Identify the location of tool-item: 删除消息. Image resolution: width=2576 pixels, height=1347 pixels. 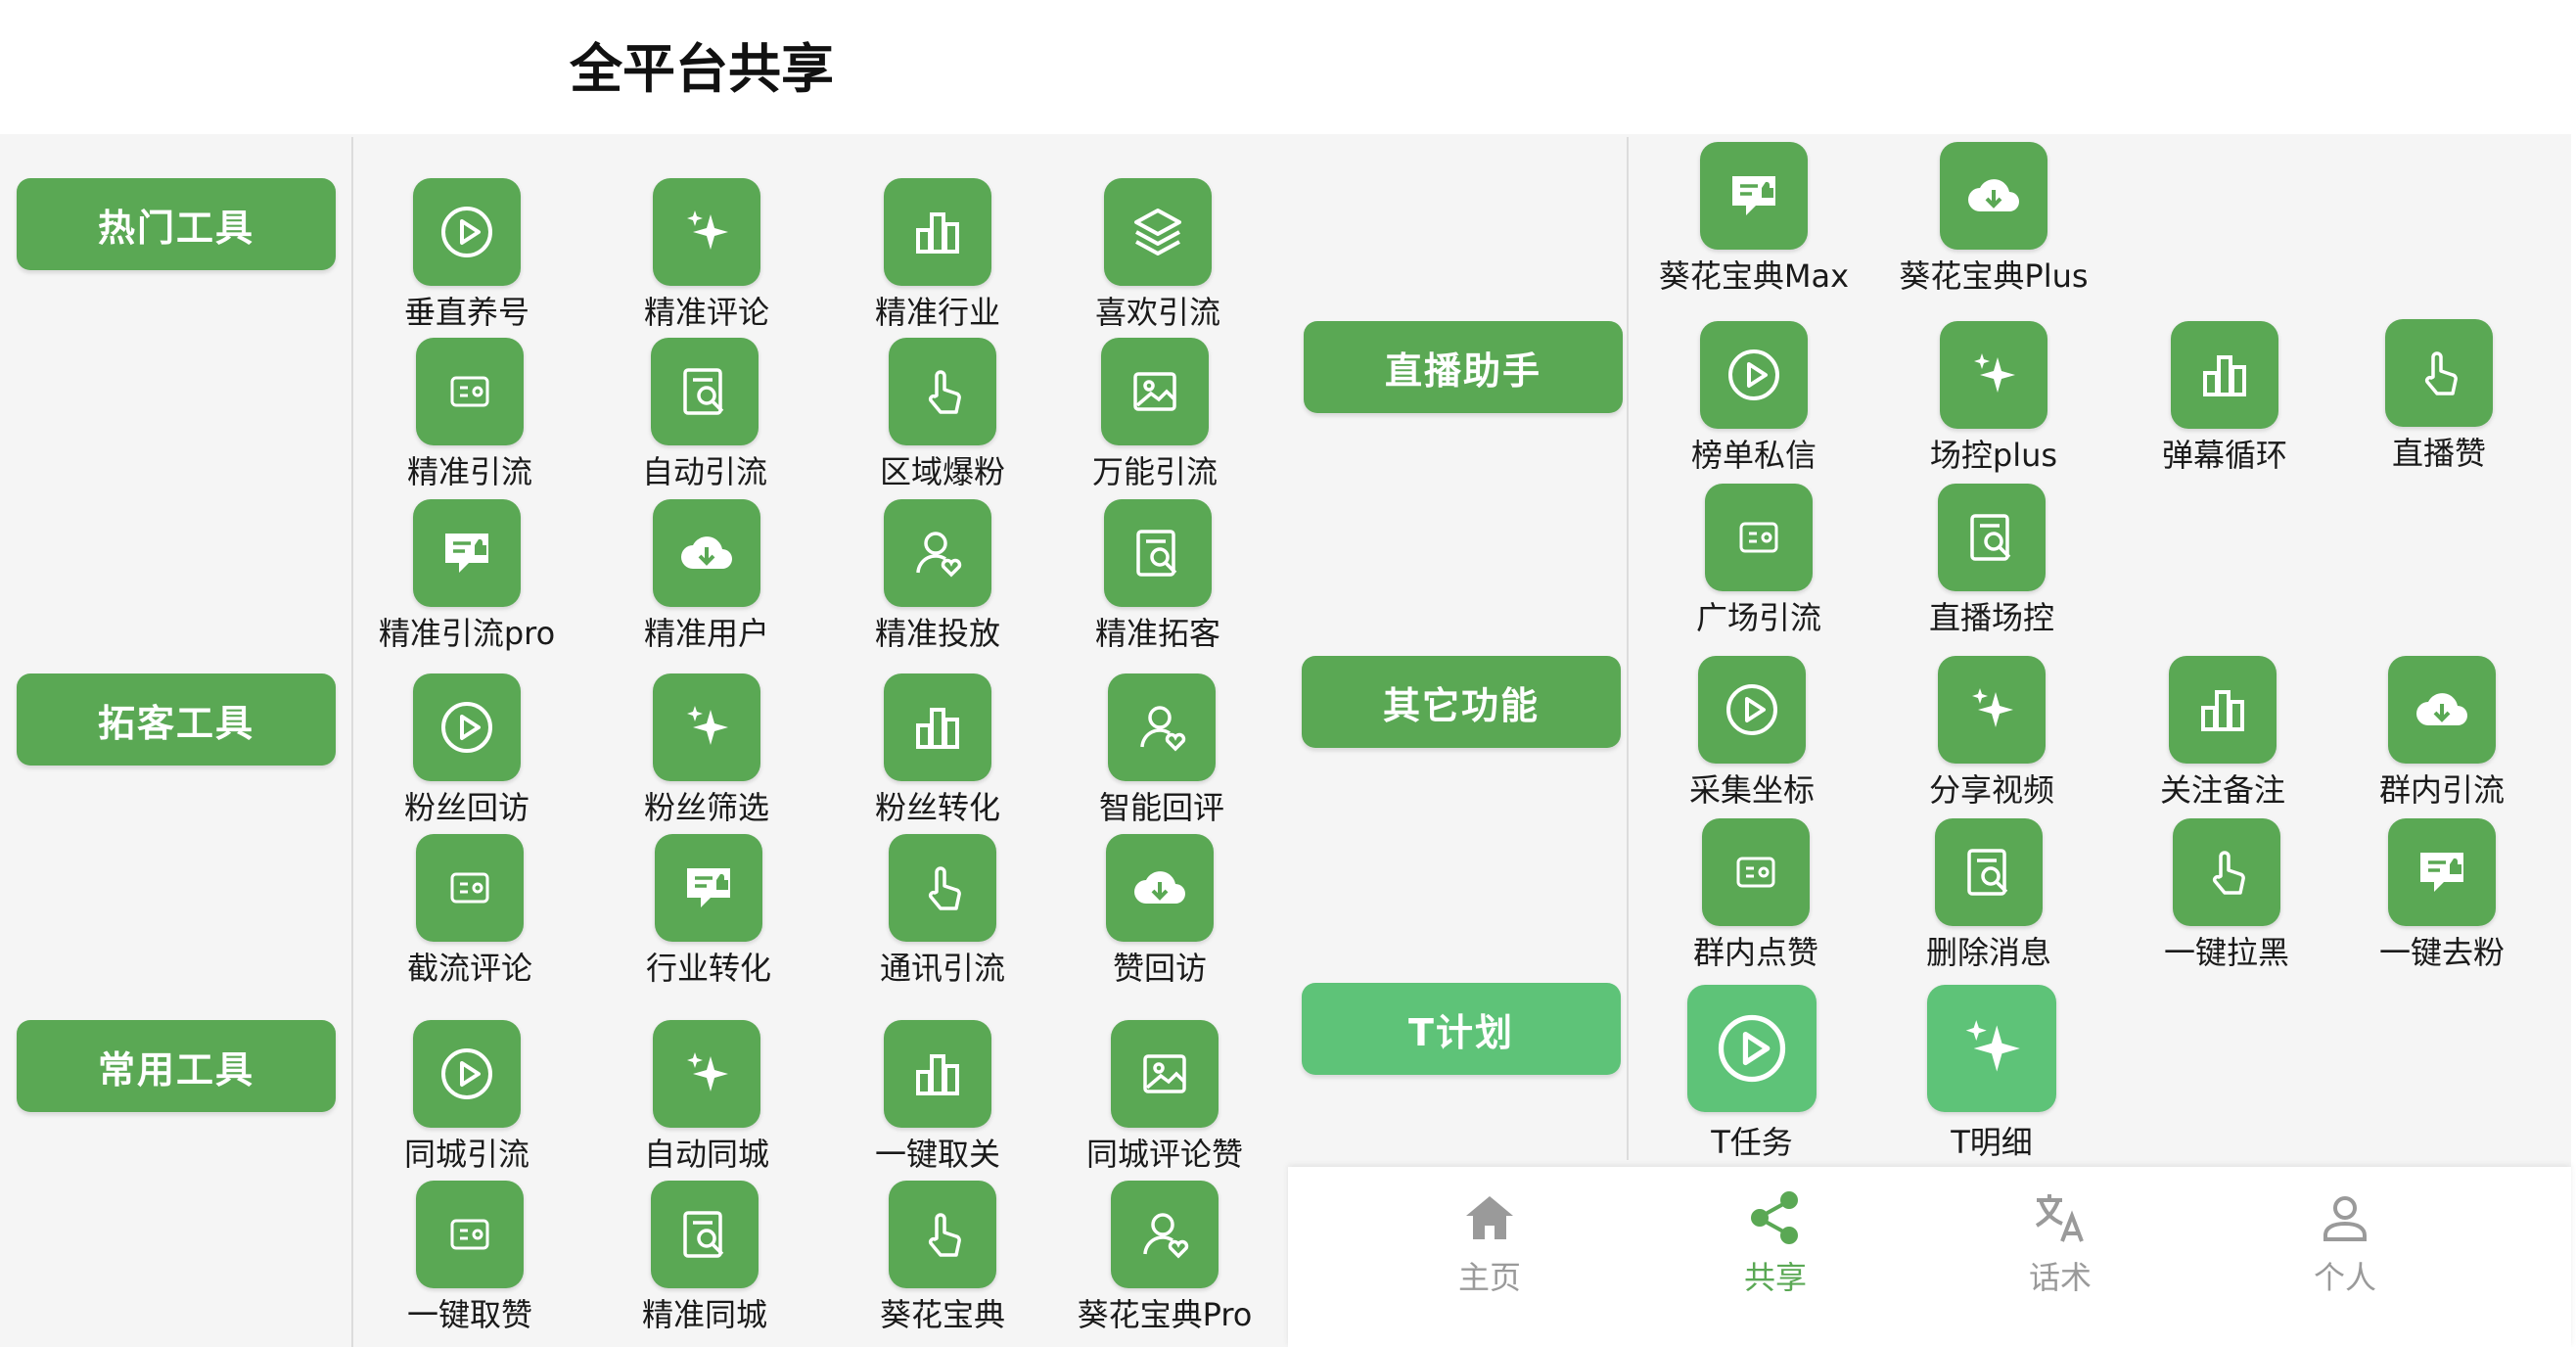
(1989, 901).